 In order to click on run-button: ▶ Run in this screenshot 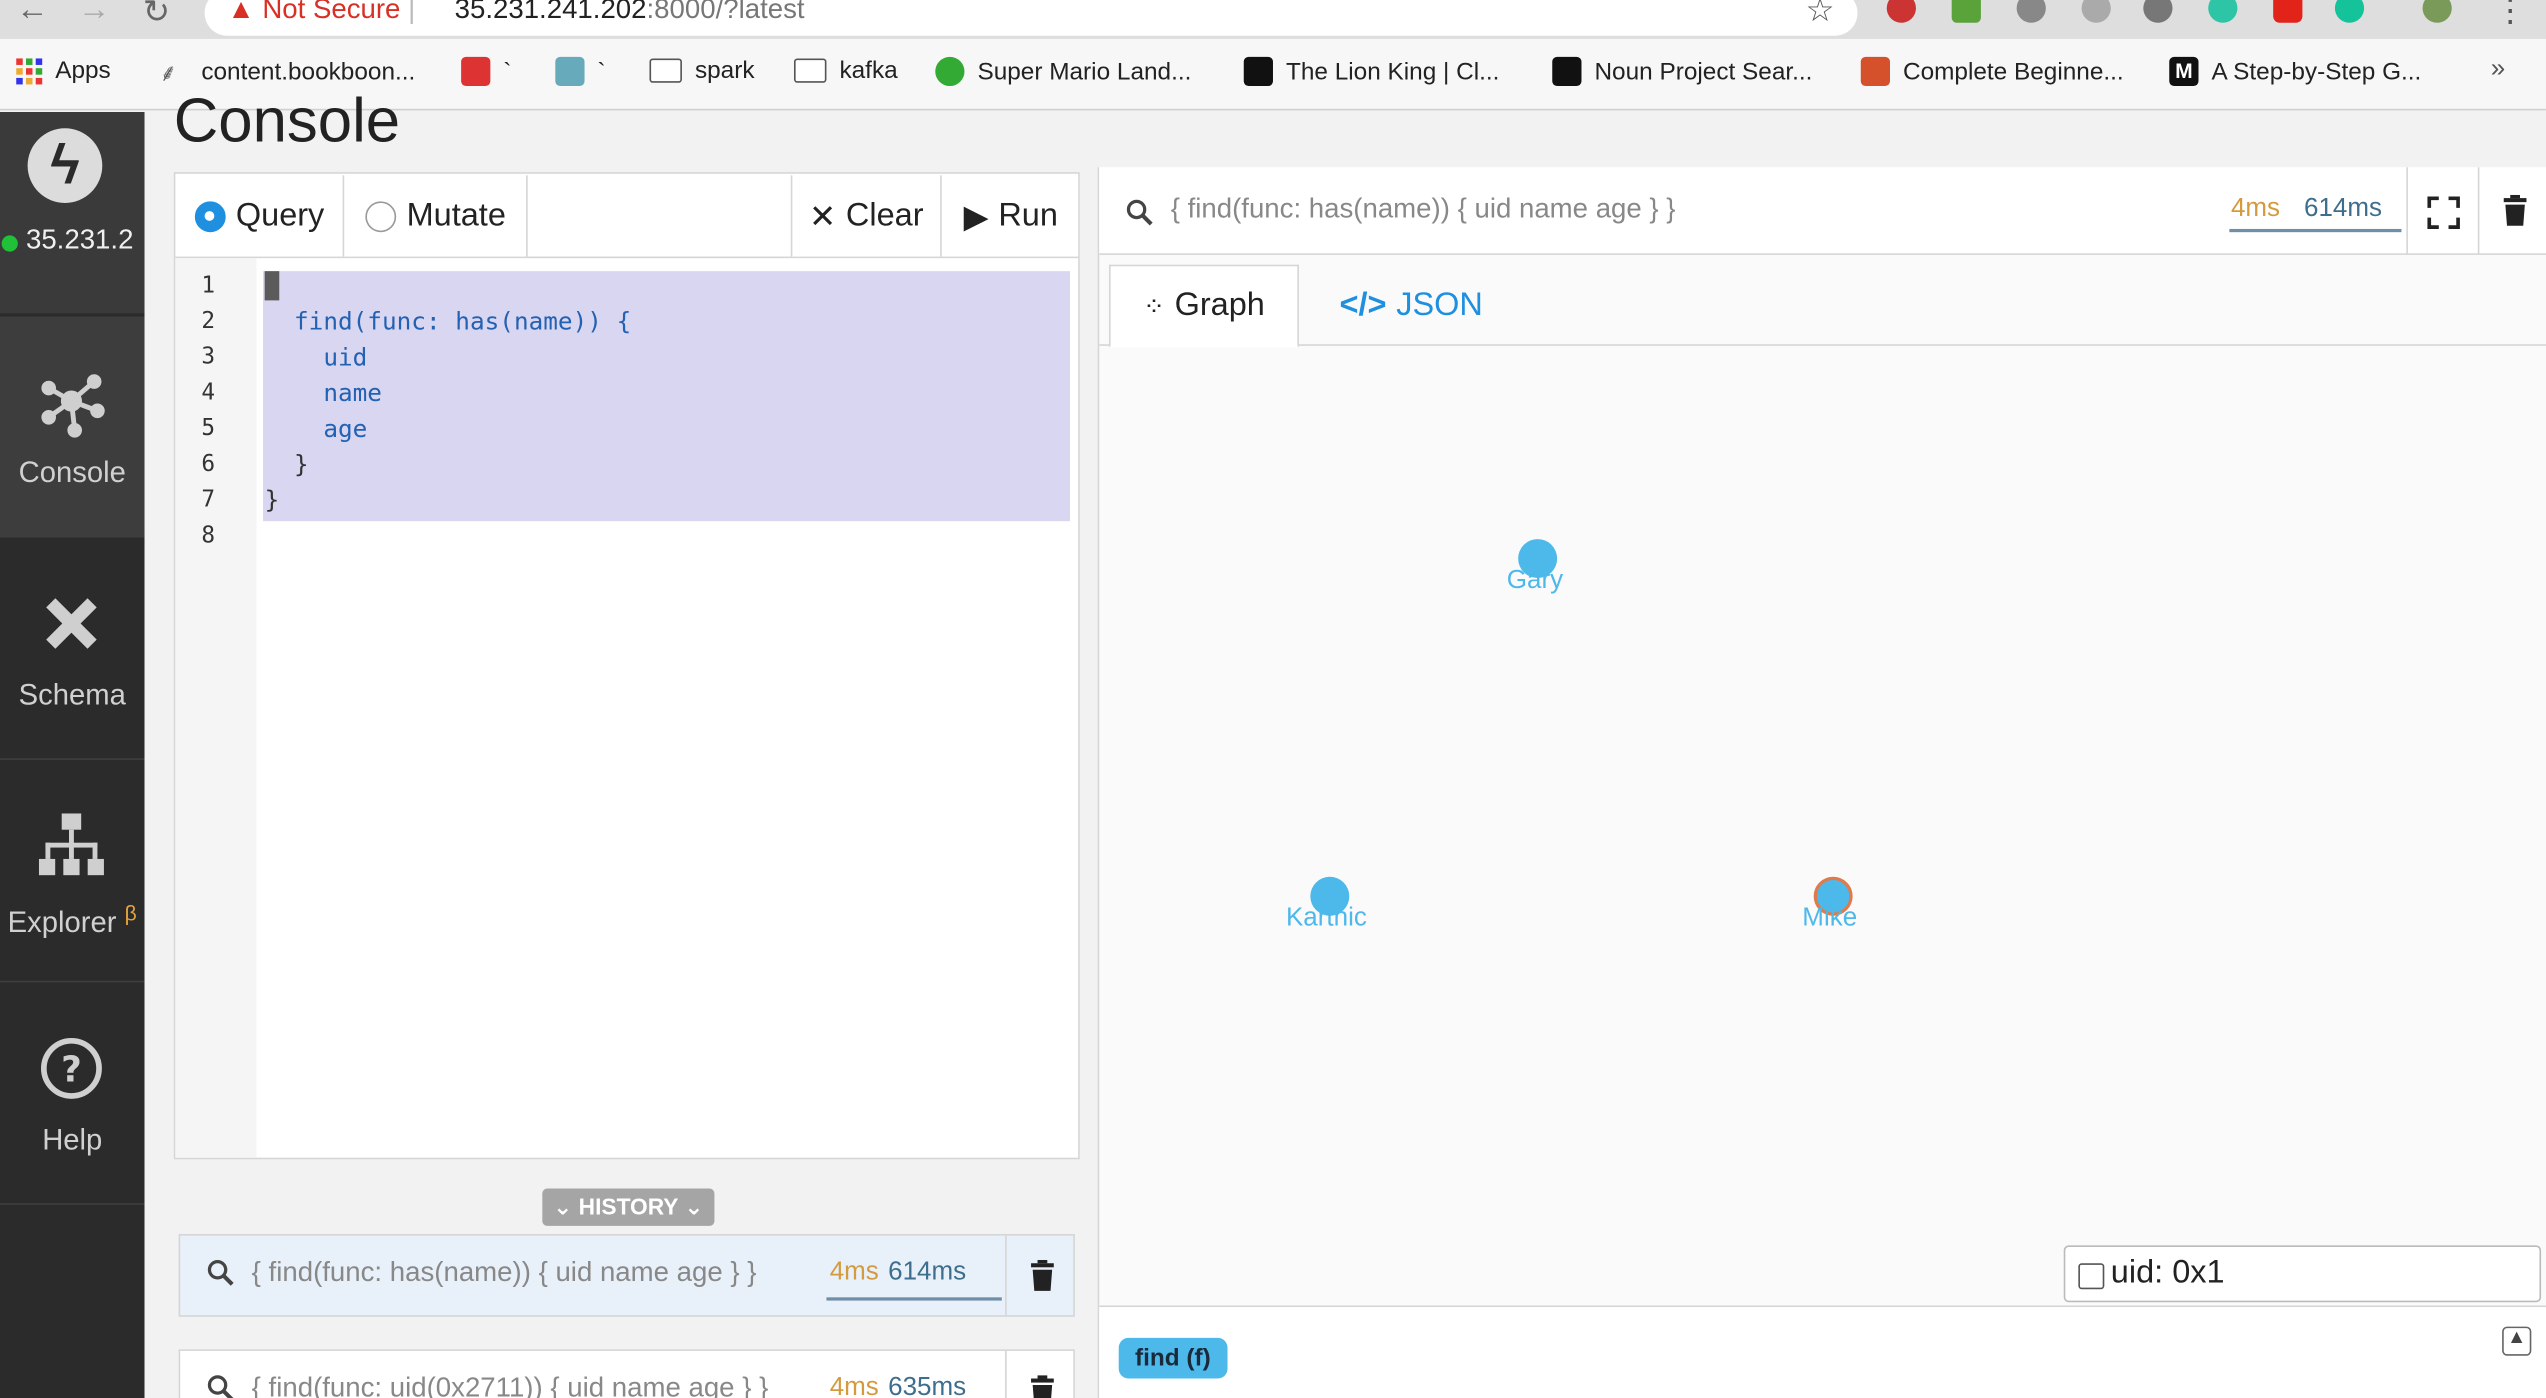, I will do `click(1011, 216)`.